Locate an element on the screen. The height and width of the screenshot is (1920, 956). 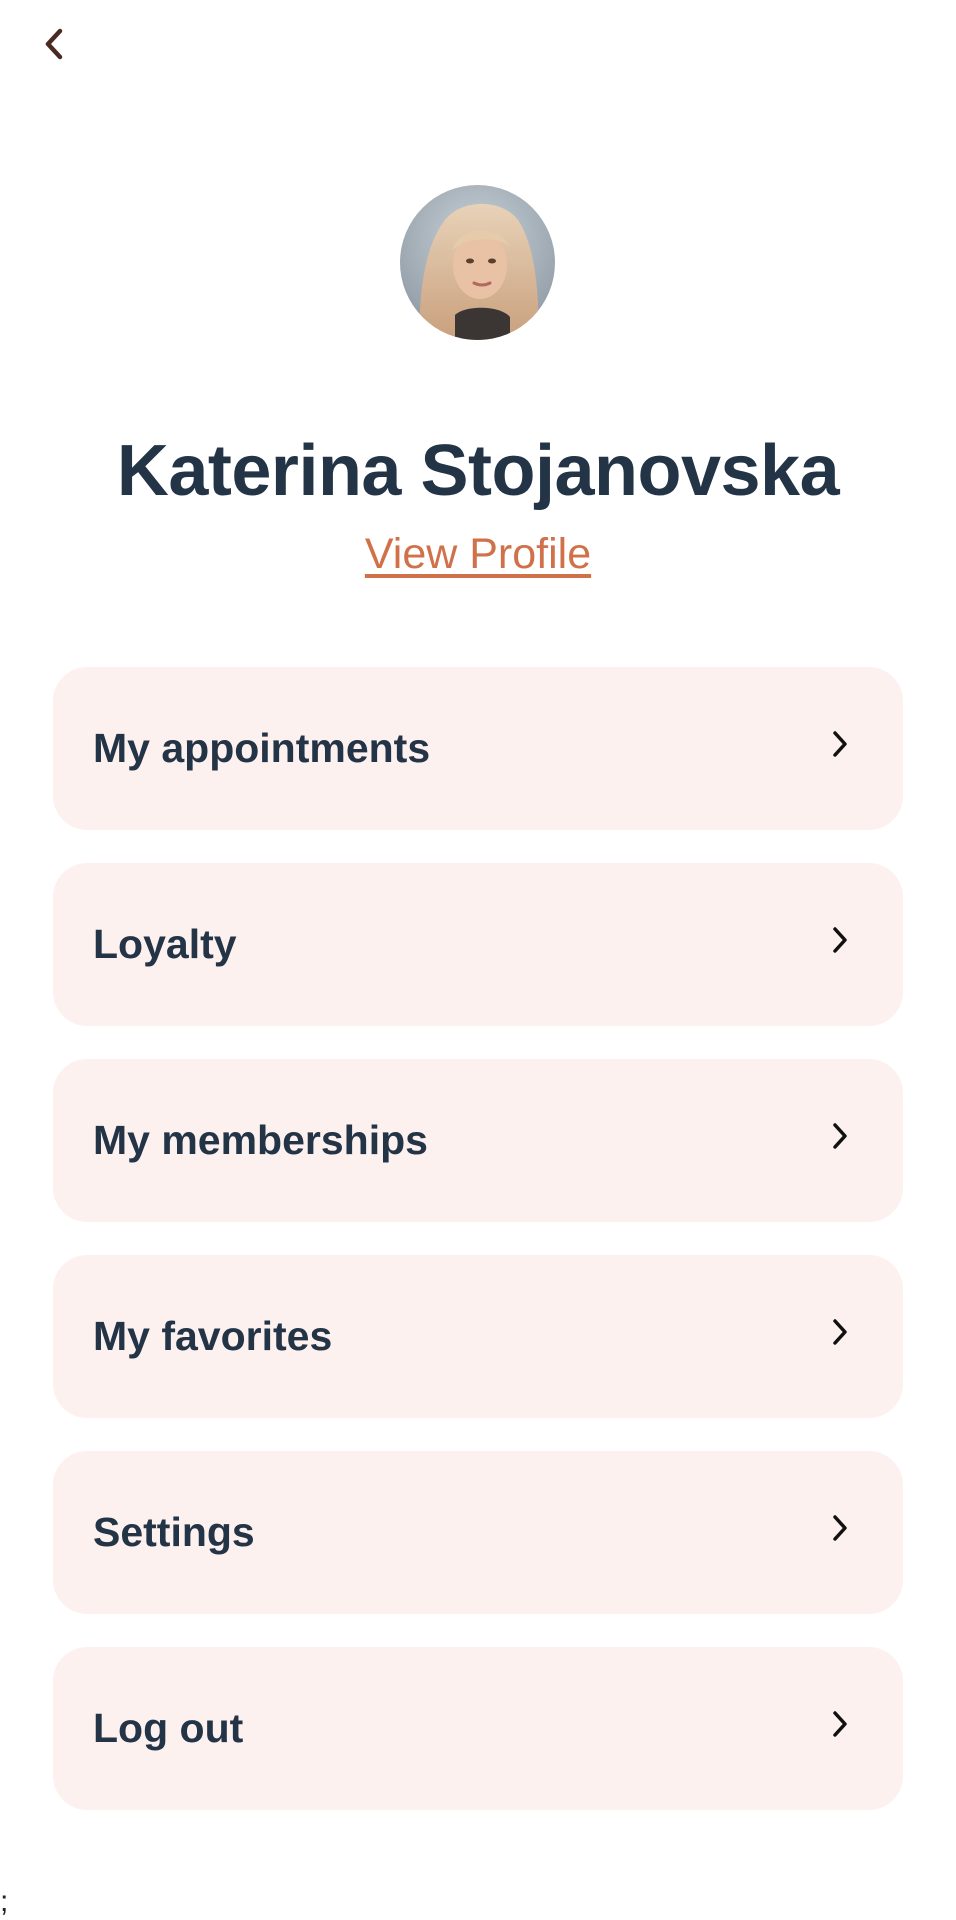
menu-item-label: My favorites is located at coordinates (213, 1336).